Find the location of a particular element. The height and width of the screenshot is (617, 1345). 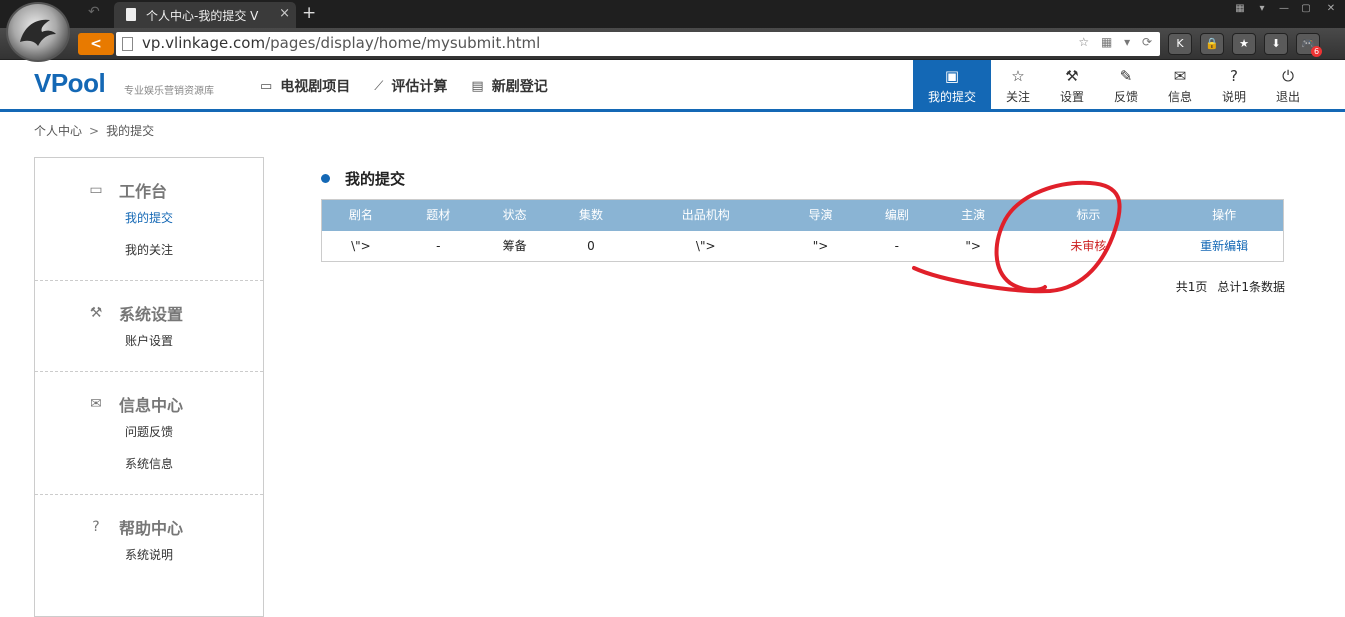

close-tab-icon: × is located at coordinates (284, 13).